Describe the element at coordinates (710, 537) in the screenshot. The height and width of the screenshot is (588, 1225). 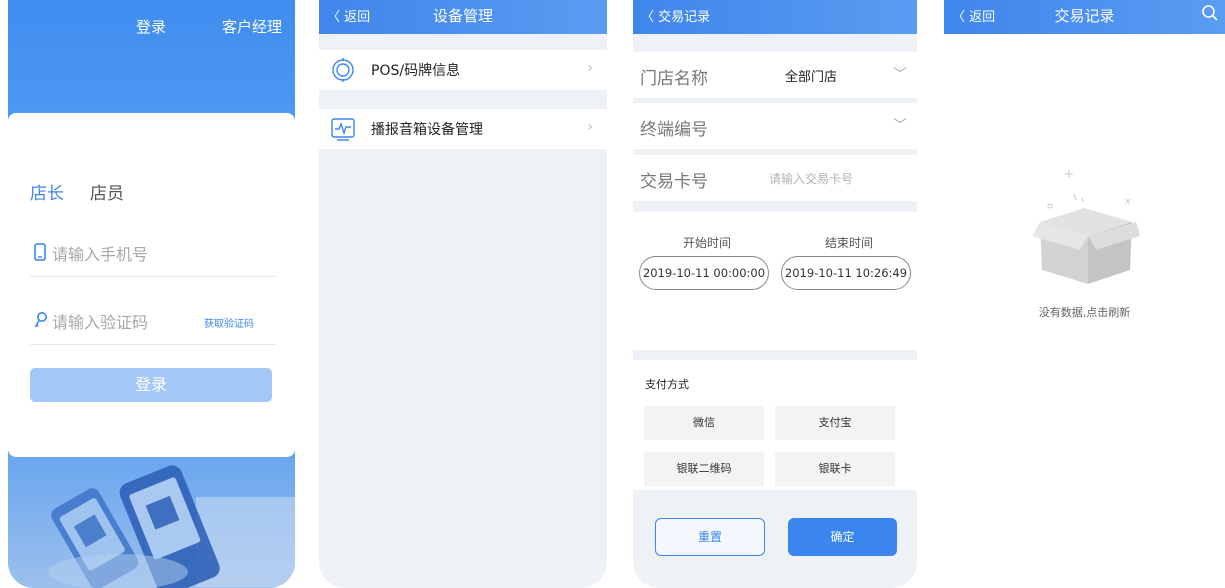
I see `reset-button: 重置` at that location.